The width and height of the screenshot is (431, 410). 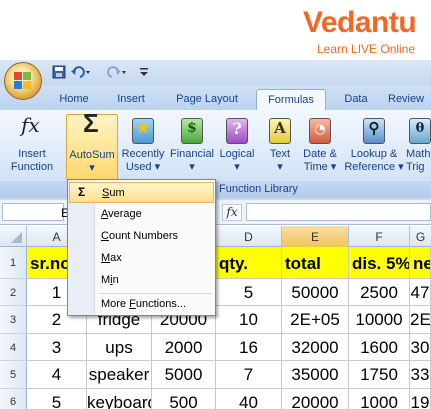 What do you see at coordinates (420, 263) in the screenshot?
I see `header-cell: ne` at bounding box center [420, 263].